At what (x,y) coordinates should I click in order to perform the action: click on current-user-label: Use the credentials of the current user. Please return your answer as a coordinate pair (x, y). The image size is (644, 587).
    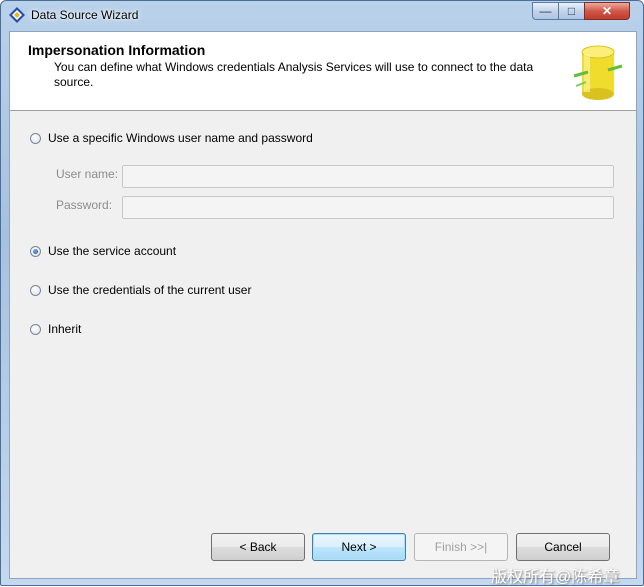
    Looking at the image, I should click on (150, 290).